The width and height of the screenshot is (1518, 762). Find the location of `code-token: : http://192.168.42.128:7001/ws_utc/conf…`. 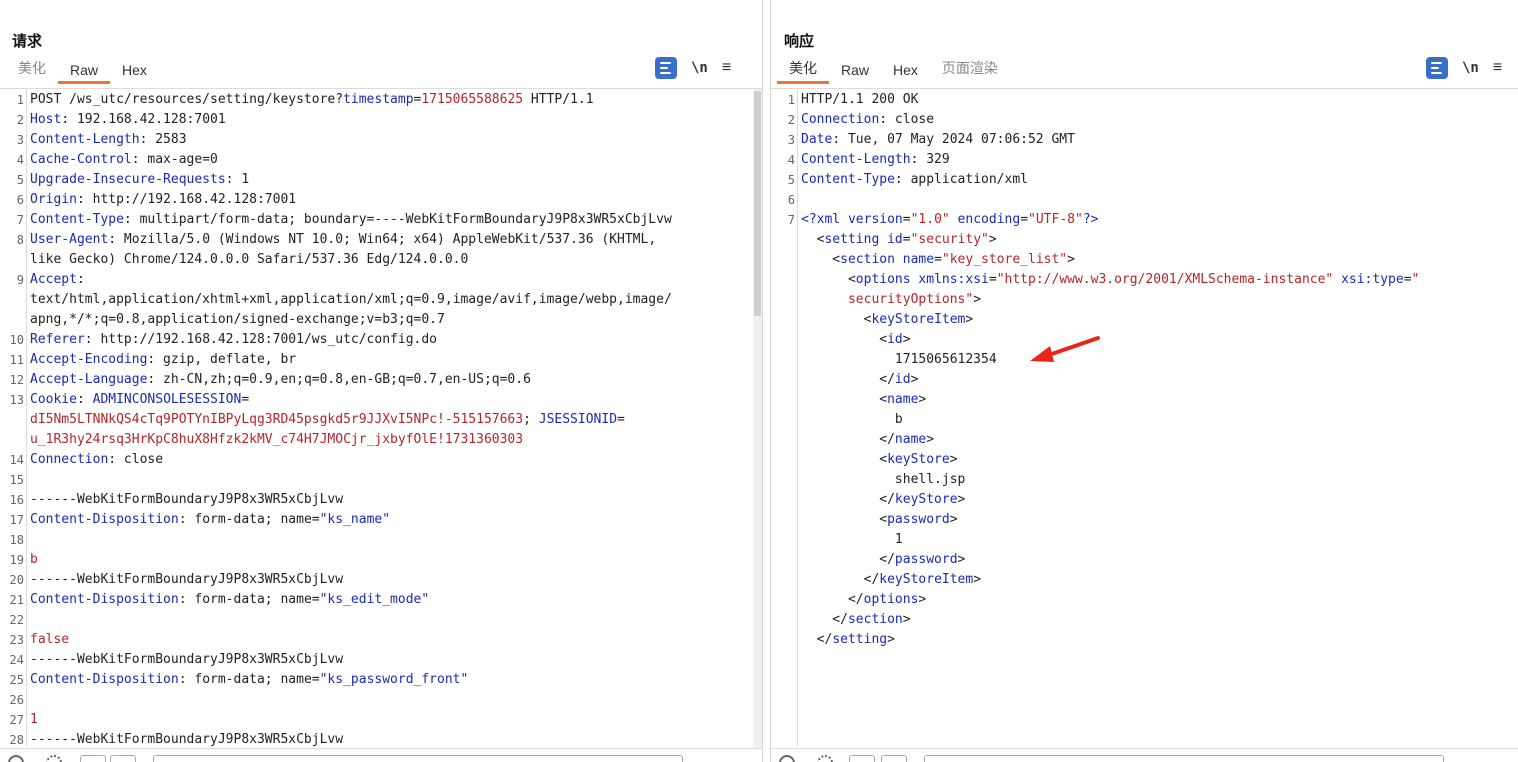

code-token: : http://192.168.42.128:7001/ws_utc/conf… is located at coordinates (260, 339).